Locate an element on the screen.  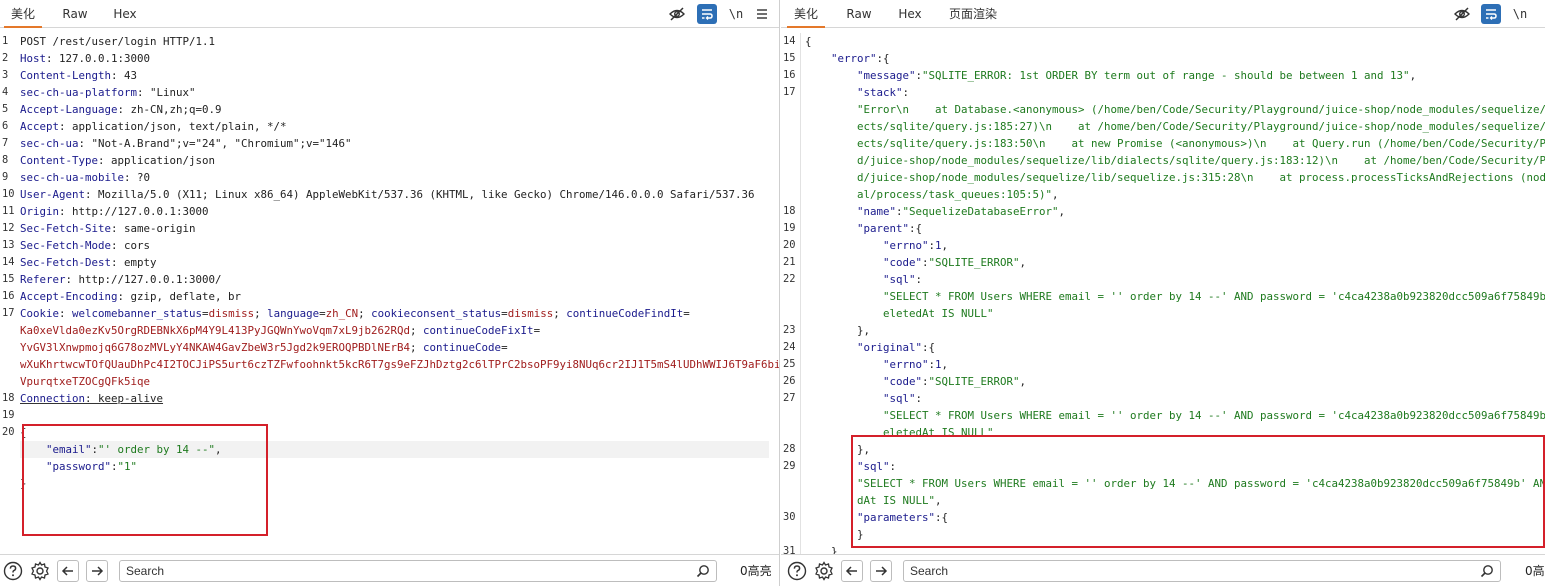
tab-render: 页面渲染 is located at coordinates (973, 14).